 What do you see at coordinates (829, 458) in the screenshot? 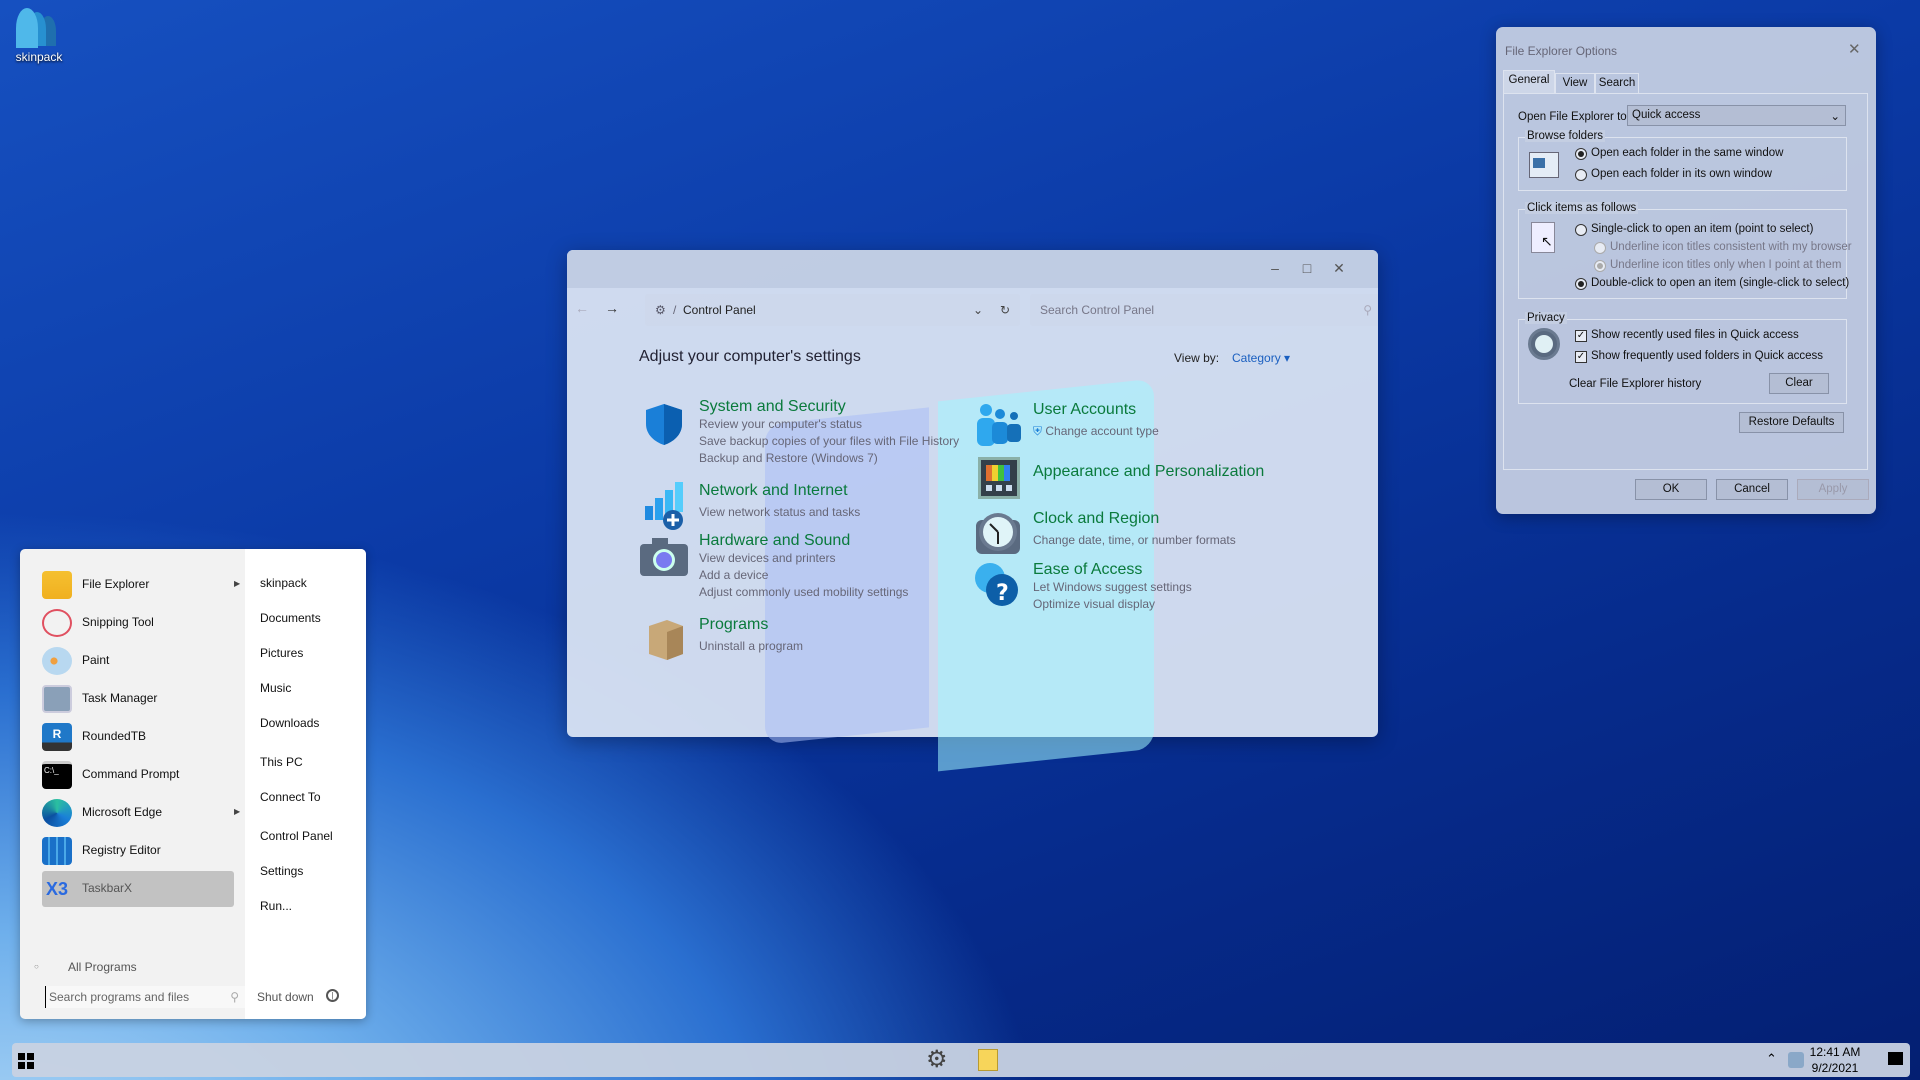
I see `category-link: Backup and Restore (Windows 7)` at bounding box center [829, 458].